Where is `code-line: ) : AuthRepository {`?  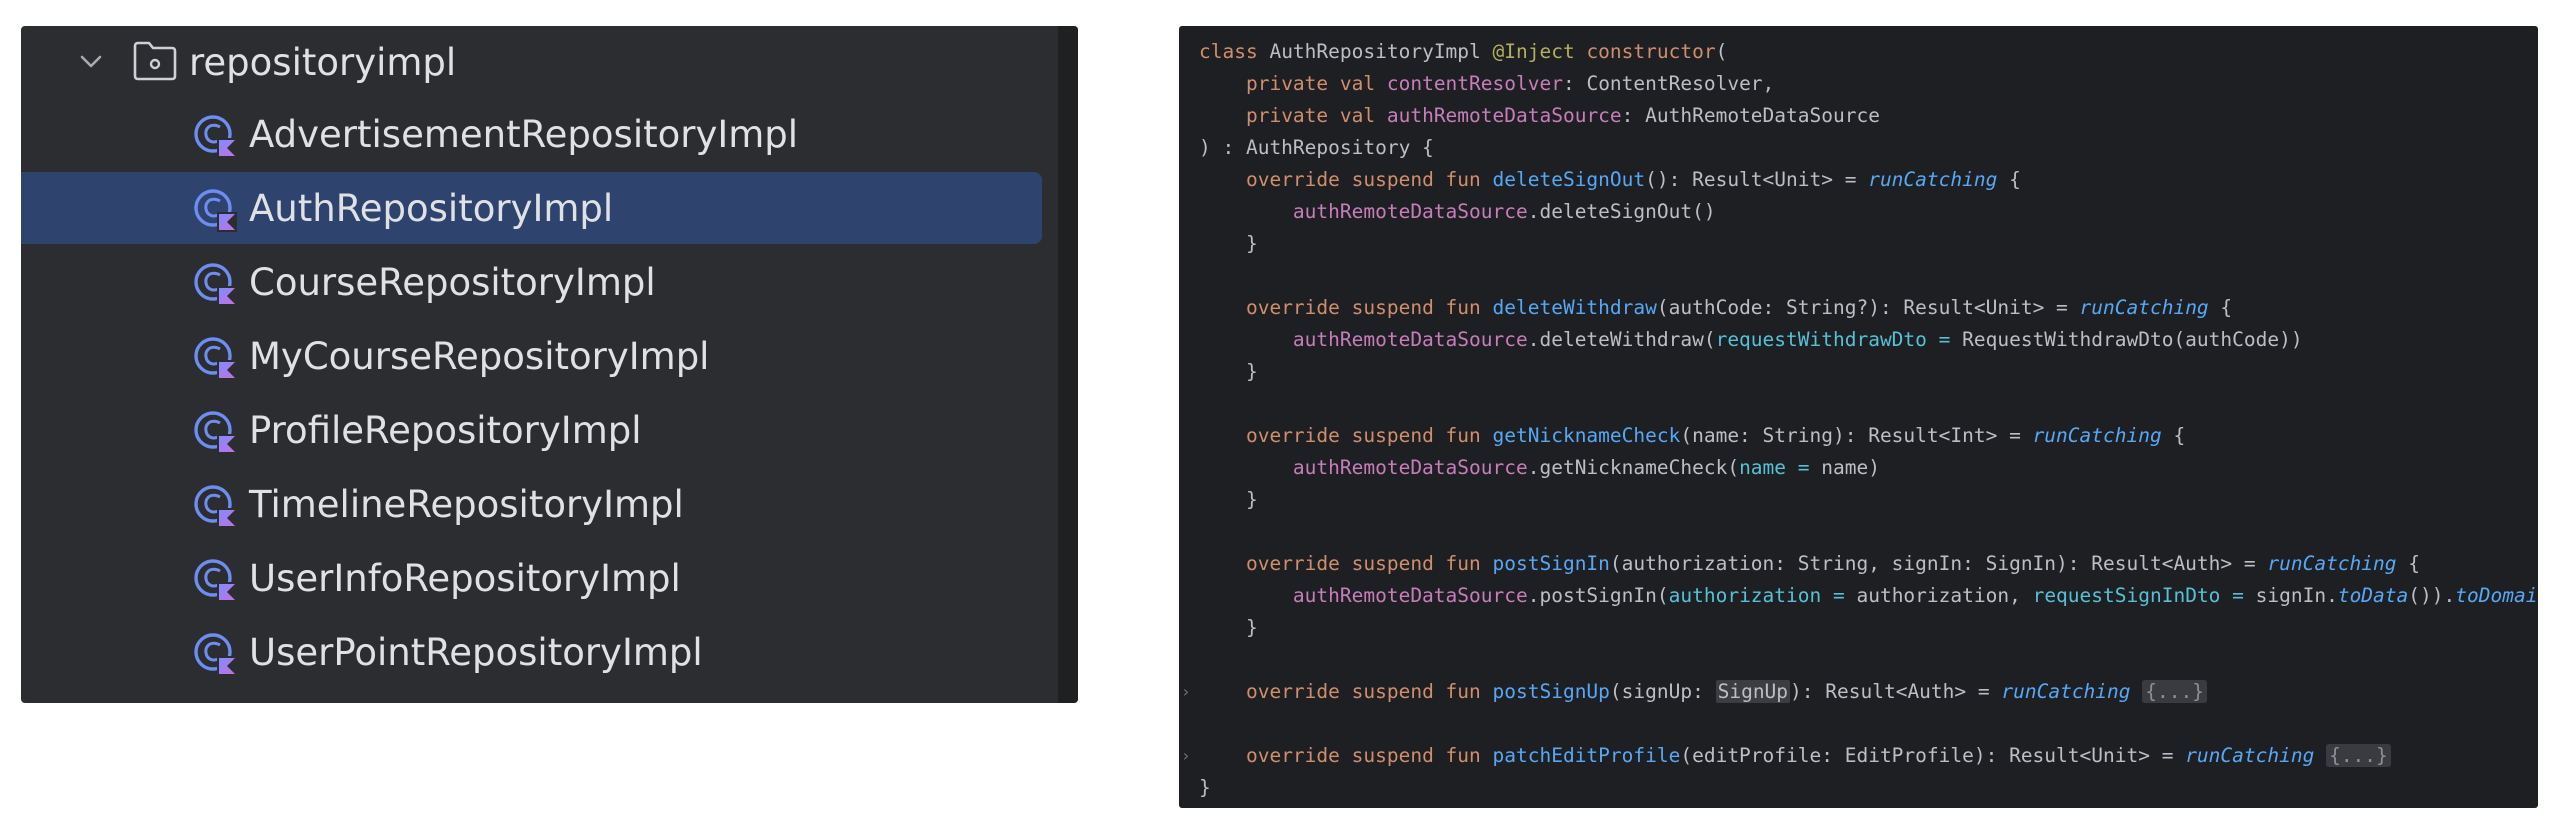 code-line: ) : AuthRepository { is located at coordinates (1316, 148).